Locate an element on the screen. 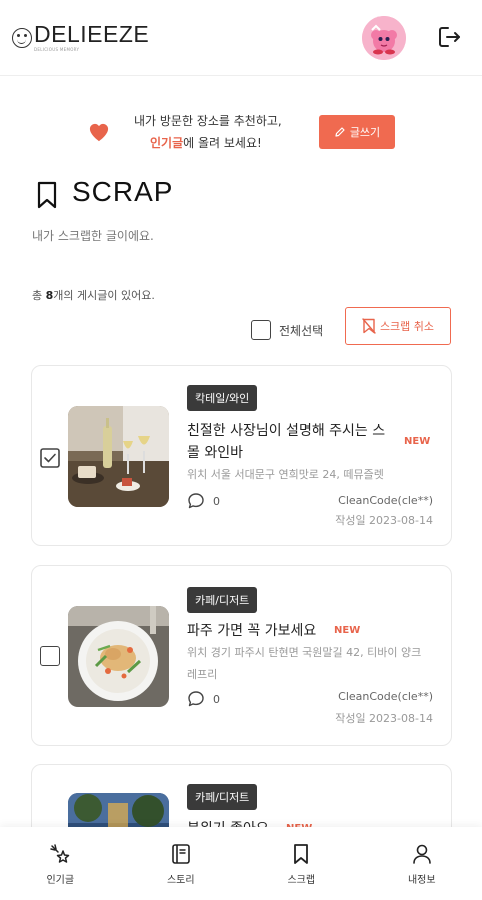 The image size is (482, 900). sparkles-icon is located at coordinates (60, 853).